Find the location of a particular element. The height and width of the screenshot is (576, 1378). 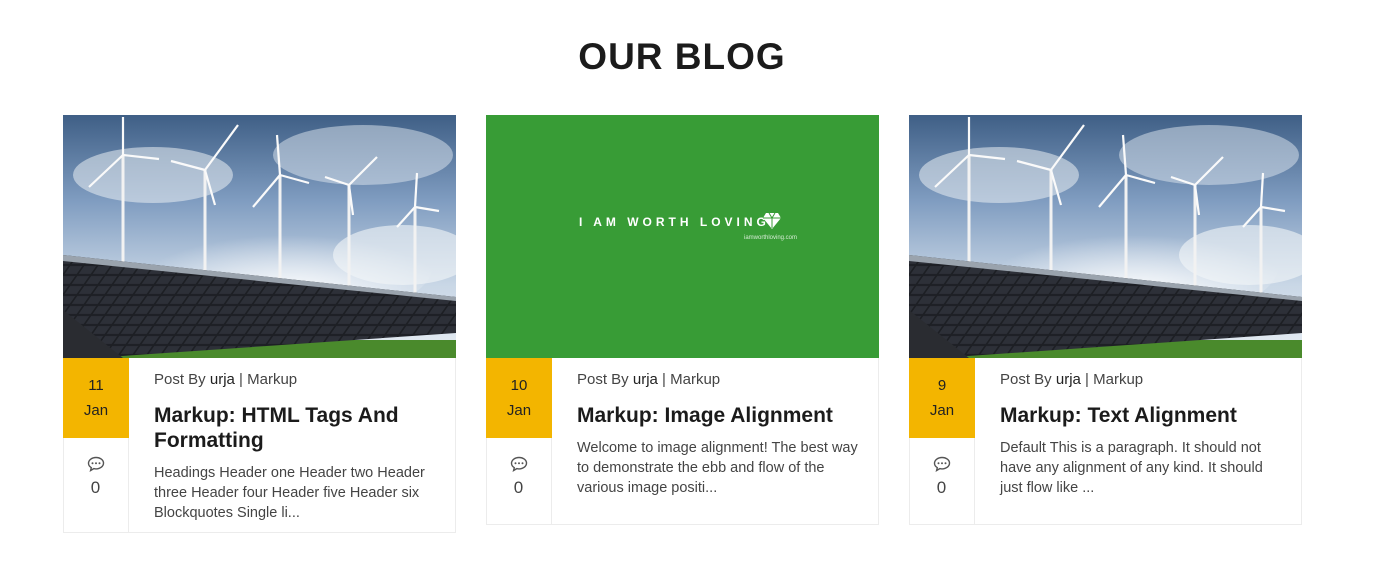

date-badge: 10 Jan is located at coordinates (519, 398).